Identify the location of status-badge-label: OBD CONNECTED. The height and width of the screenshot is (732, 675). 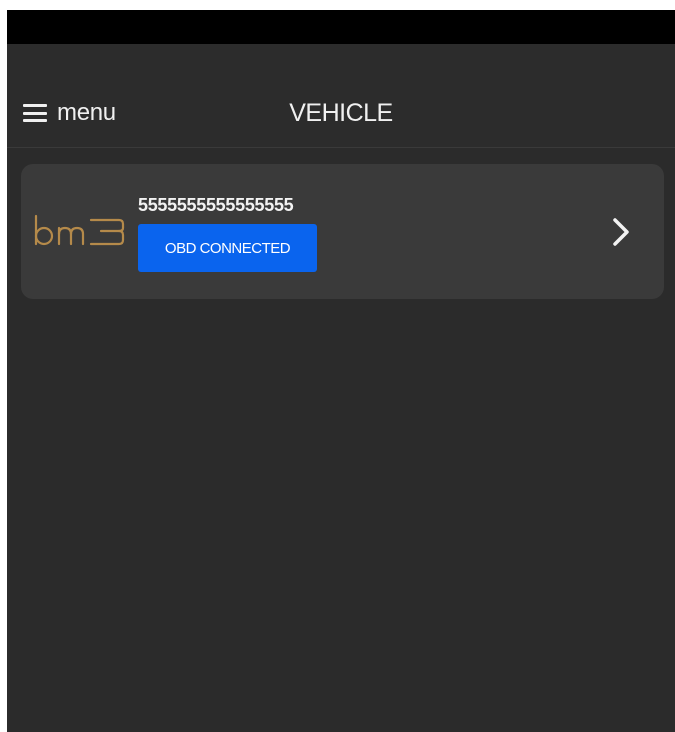
(227, 248).